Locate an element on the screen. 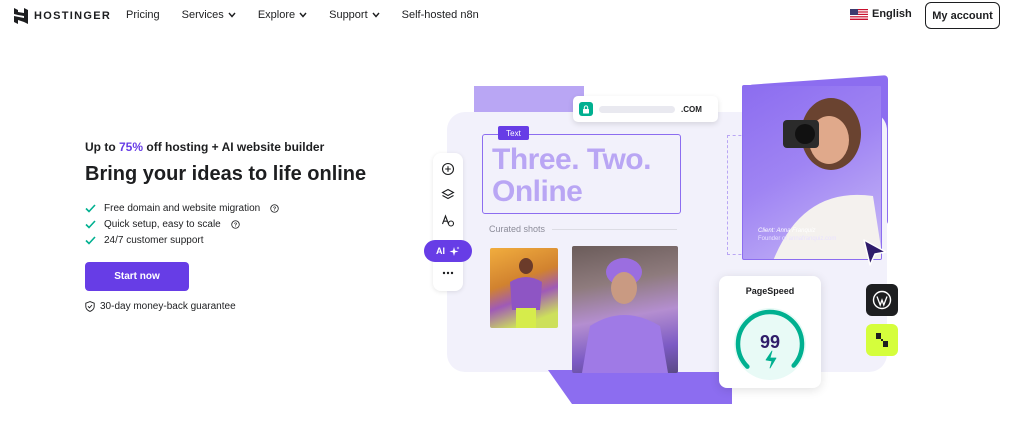 The width and height of the screenshot is (1024, 448). nav-support: Support is located at coordinates (354, 15).